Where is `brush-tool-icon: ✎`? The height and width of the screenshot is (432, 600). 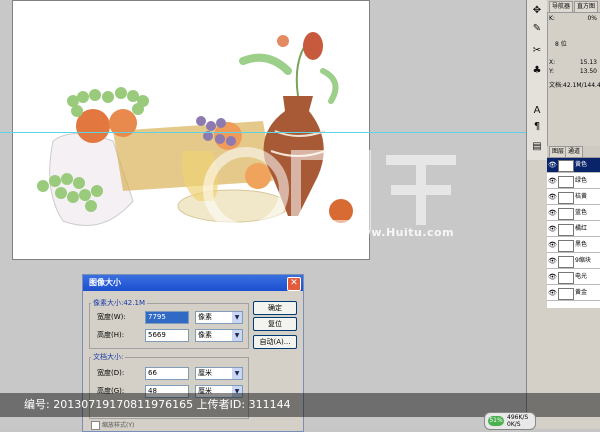
brush-tool-icon: ✎ is located at coordinates (537, 29).